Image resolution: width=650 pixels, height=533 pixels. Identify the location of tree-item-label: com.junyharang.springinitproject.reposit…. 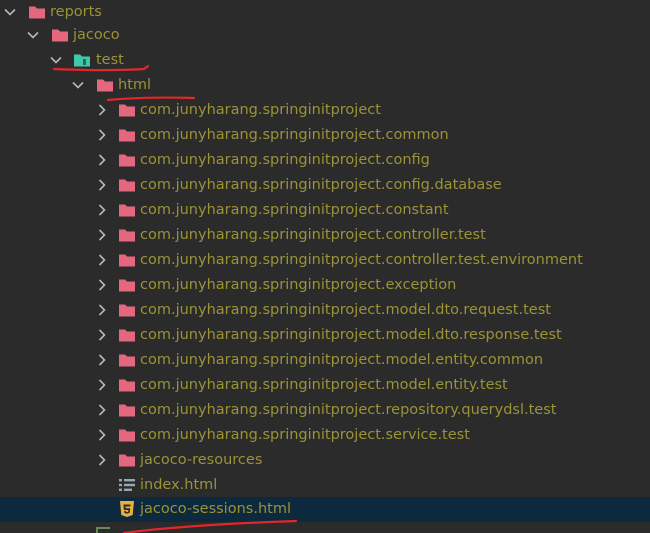
(348, 410).